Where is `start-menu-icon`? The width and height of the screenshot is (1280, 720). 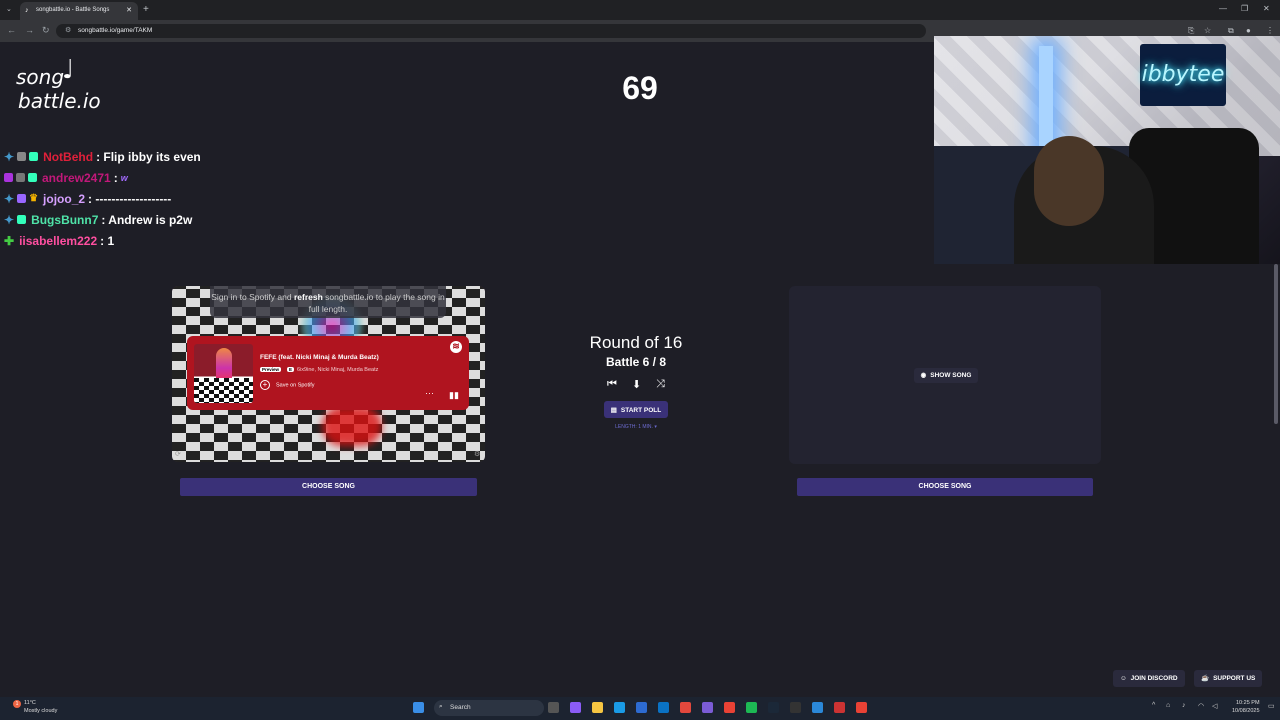
start-menu-icon is located at coordinates (418, 707).